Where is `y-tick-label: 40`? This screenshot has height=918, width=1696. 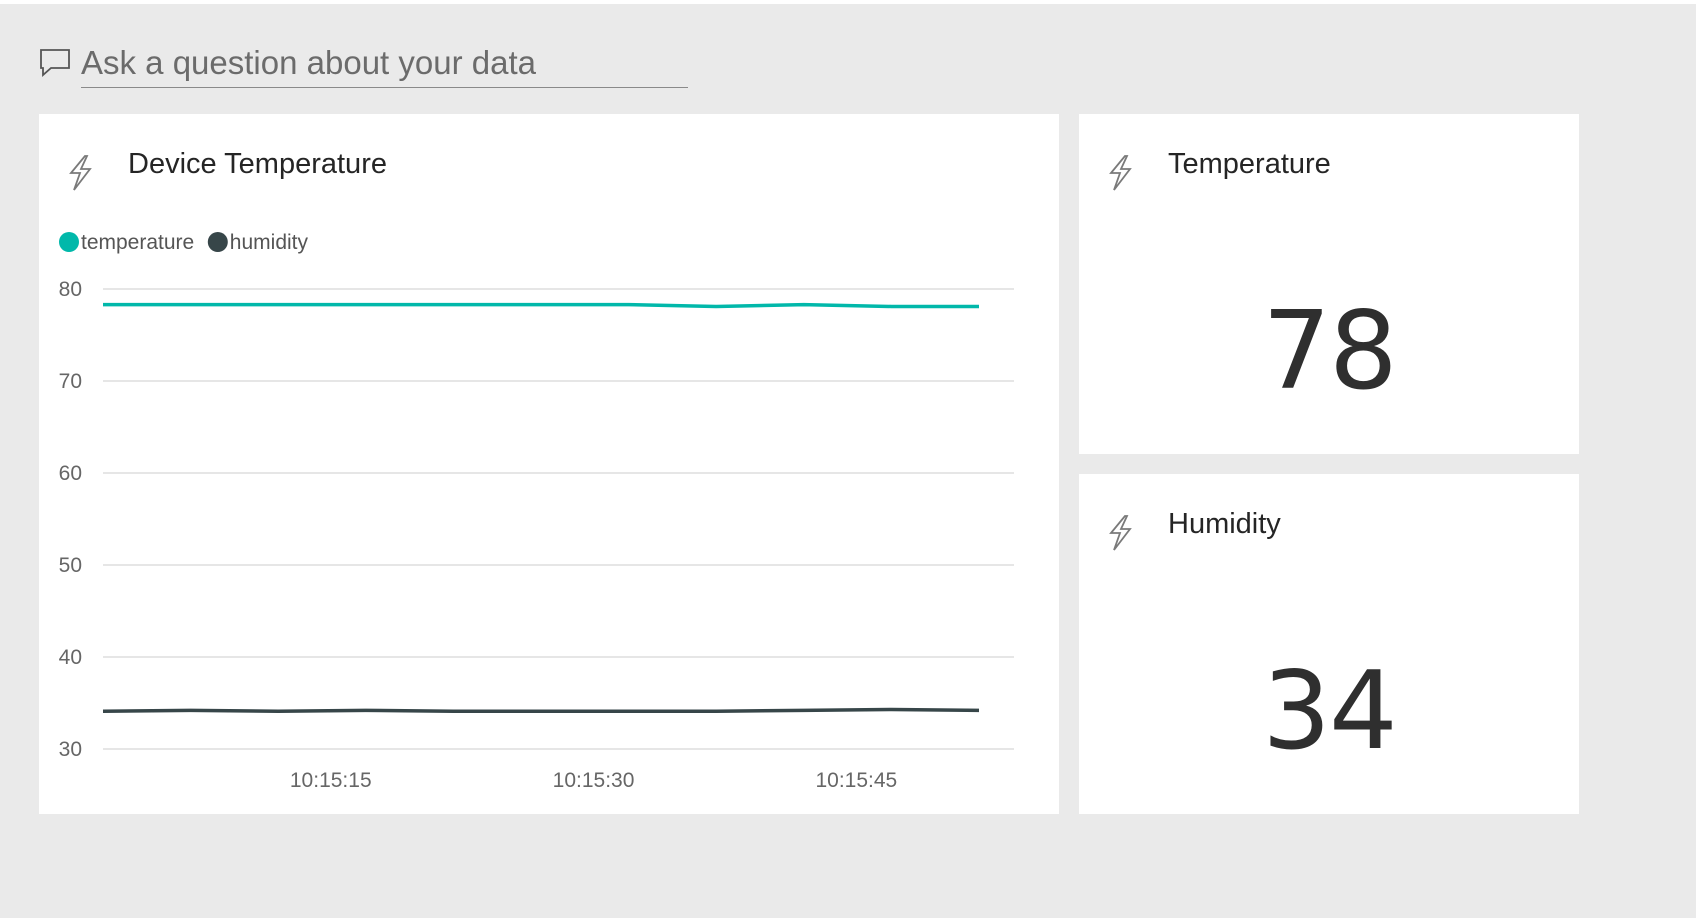 y-tick-label: 40 is located at coordinates (70, 657).